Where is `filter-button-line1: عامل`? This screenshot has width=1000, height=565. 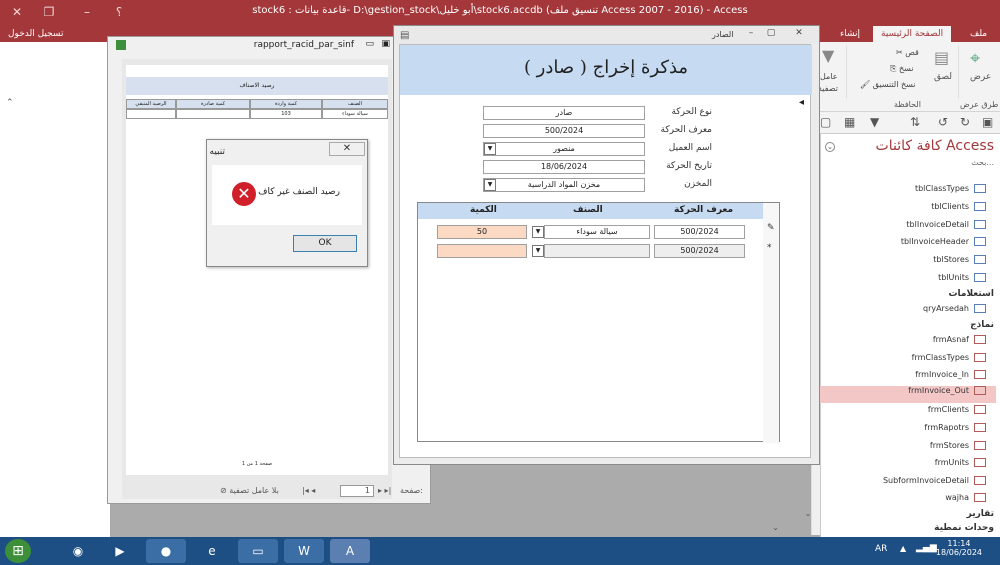 filter-button-line1: عامل is located at coordinates (829, 76).